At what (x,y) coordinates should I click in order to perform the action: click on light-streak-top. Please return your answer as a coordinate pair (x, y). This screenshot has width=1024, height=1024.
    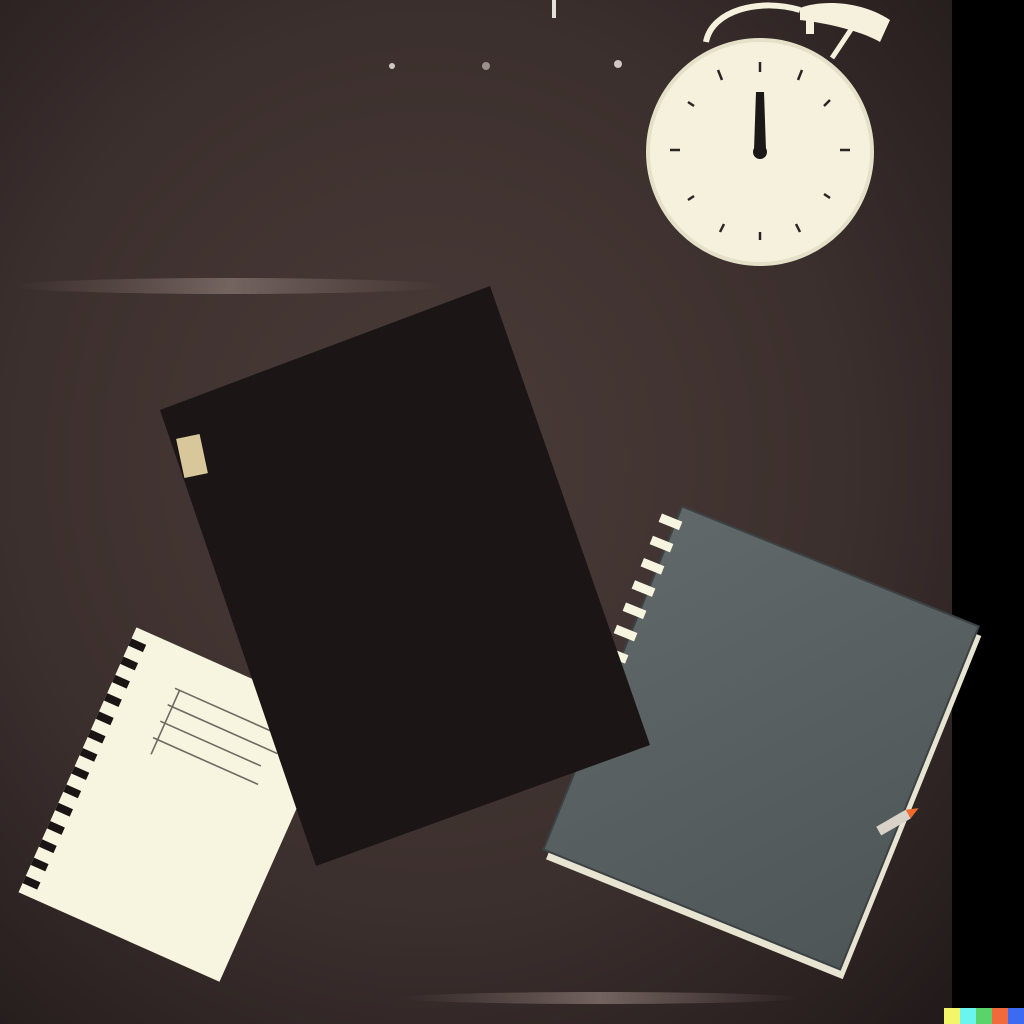
    Looking at the image, I should click on (230, 286).